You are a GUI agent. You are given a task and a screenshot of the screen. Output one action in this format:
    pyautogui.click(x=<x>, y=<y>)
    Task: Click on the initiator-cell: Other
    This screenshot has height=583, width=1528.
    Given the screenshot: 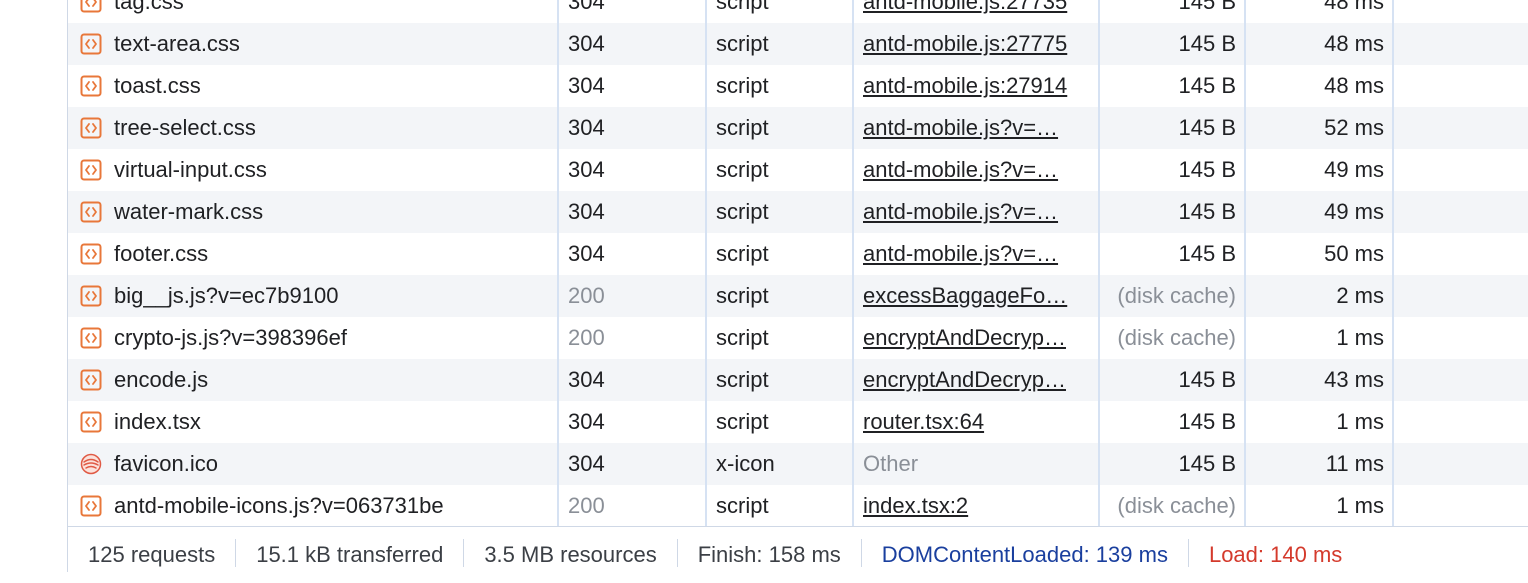 What is the action you would take?
    pyautogui.click(x=977, y=464)
    